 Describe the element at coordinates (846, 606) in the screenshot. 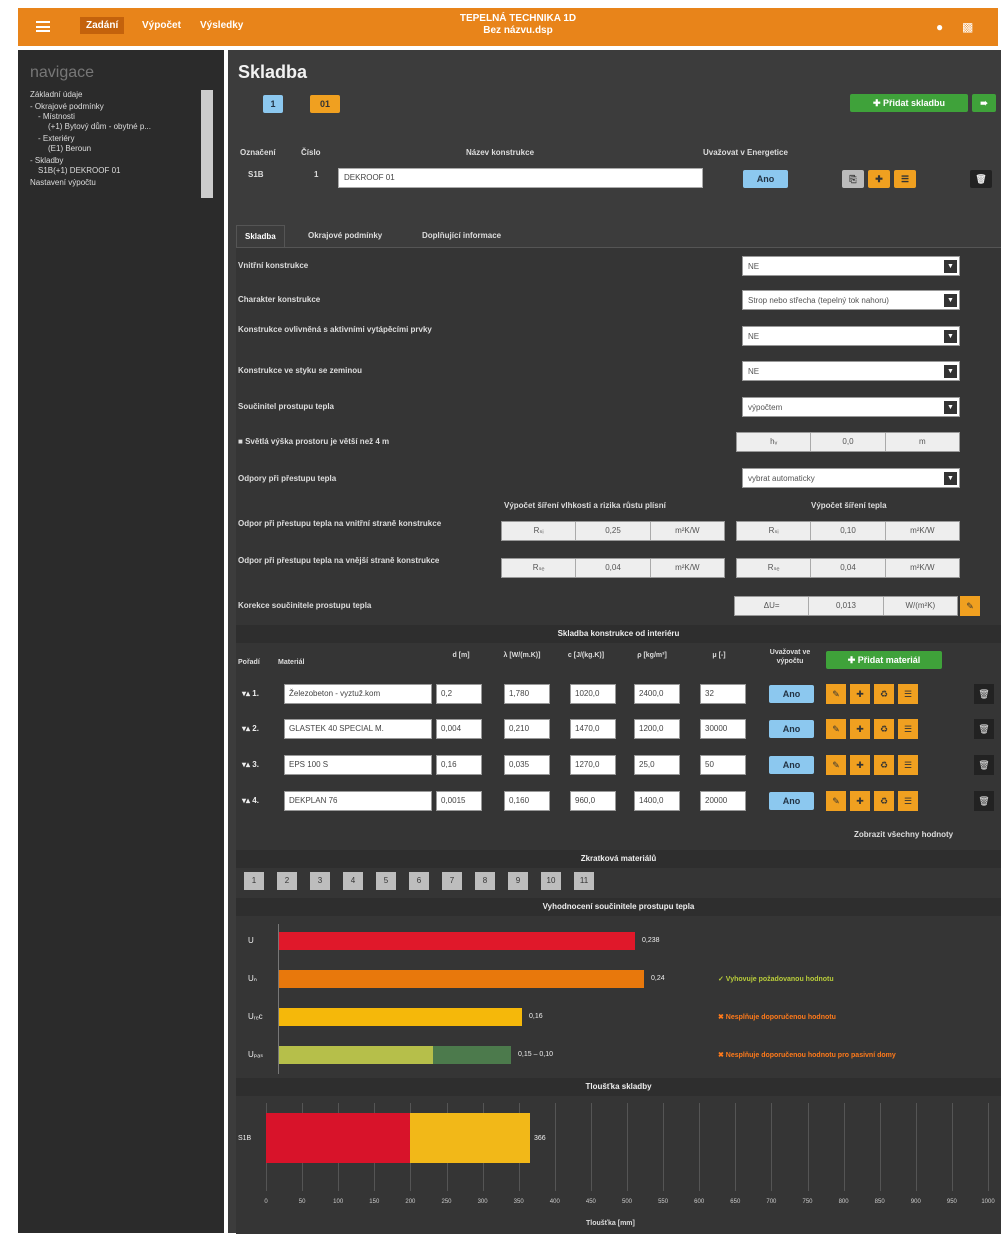

I see `du-value: 0,013` at that location.